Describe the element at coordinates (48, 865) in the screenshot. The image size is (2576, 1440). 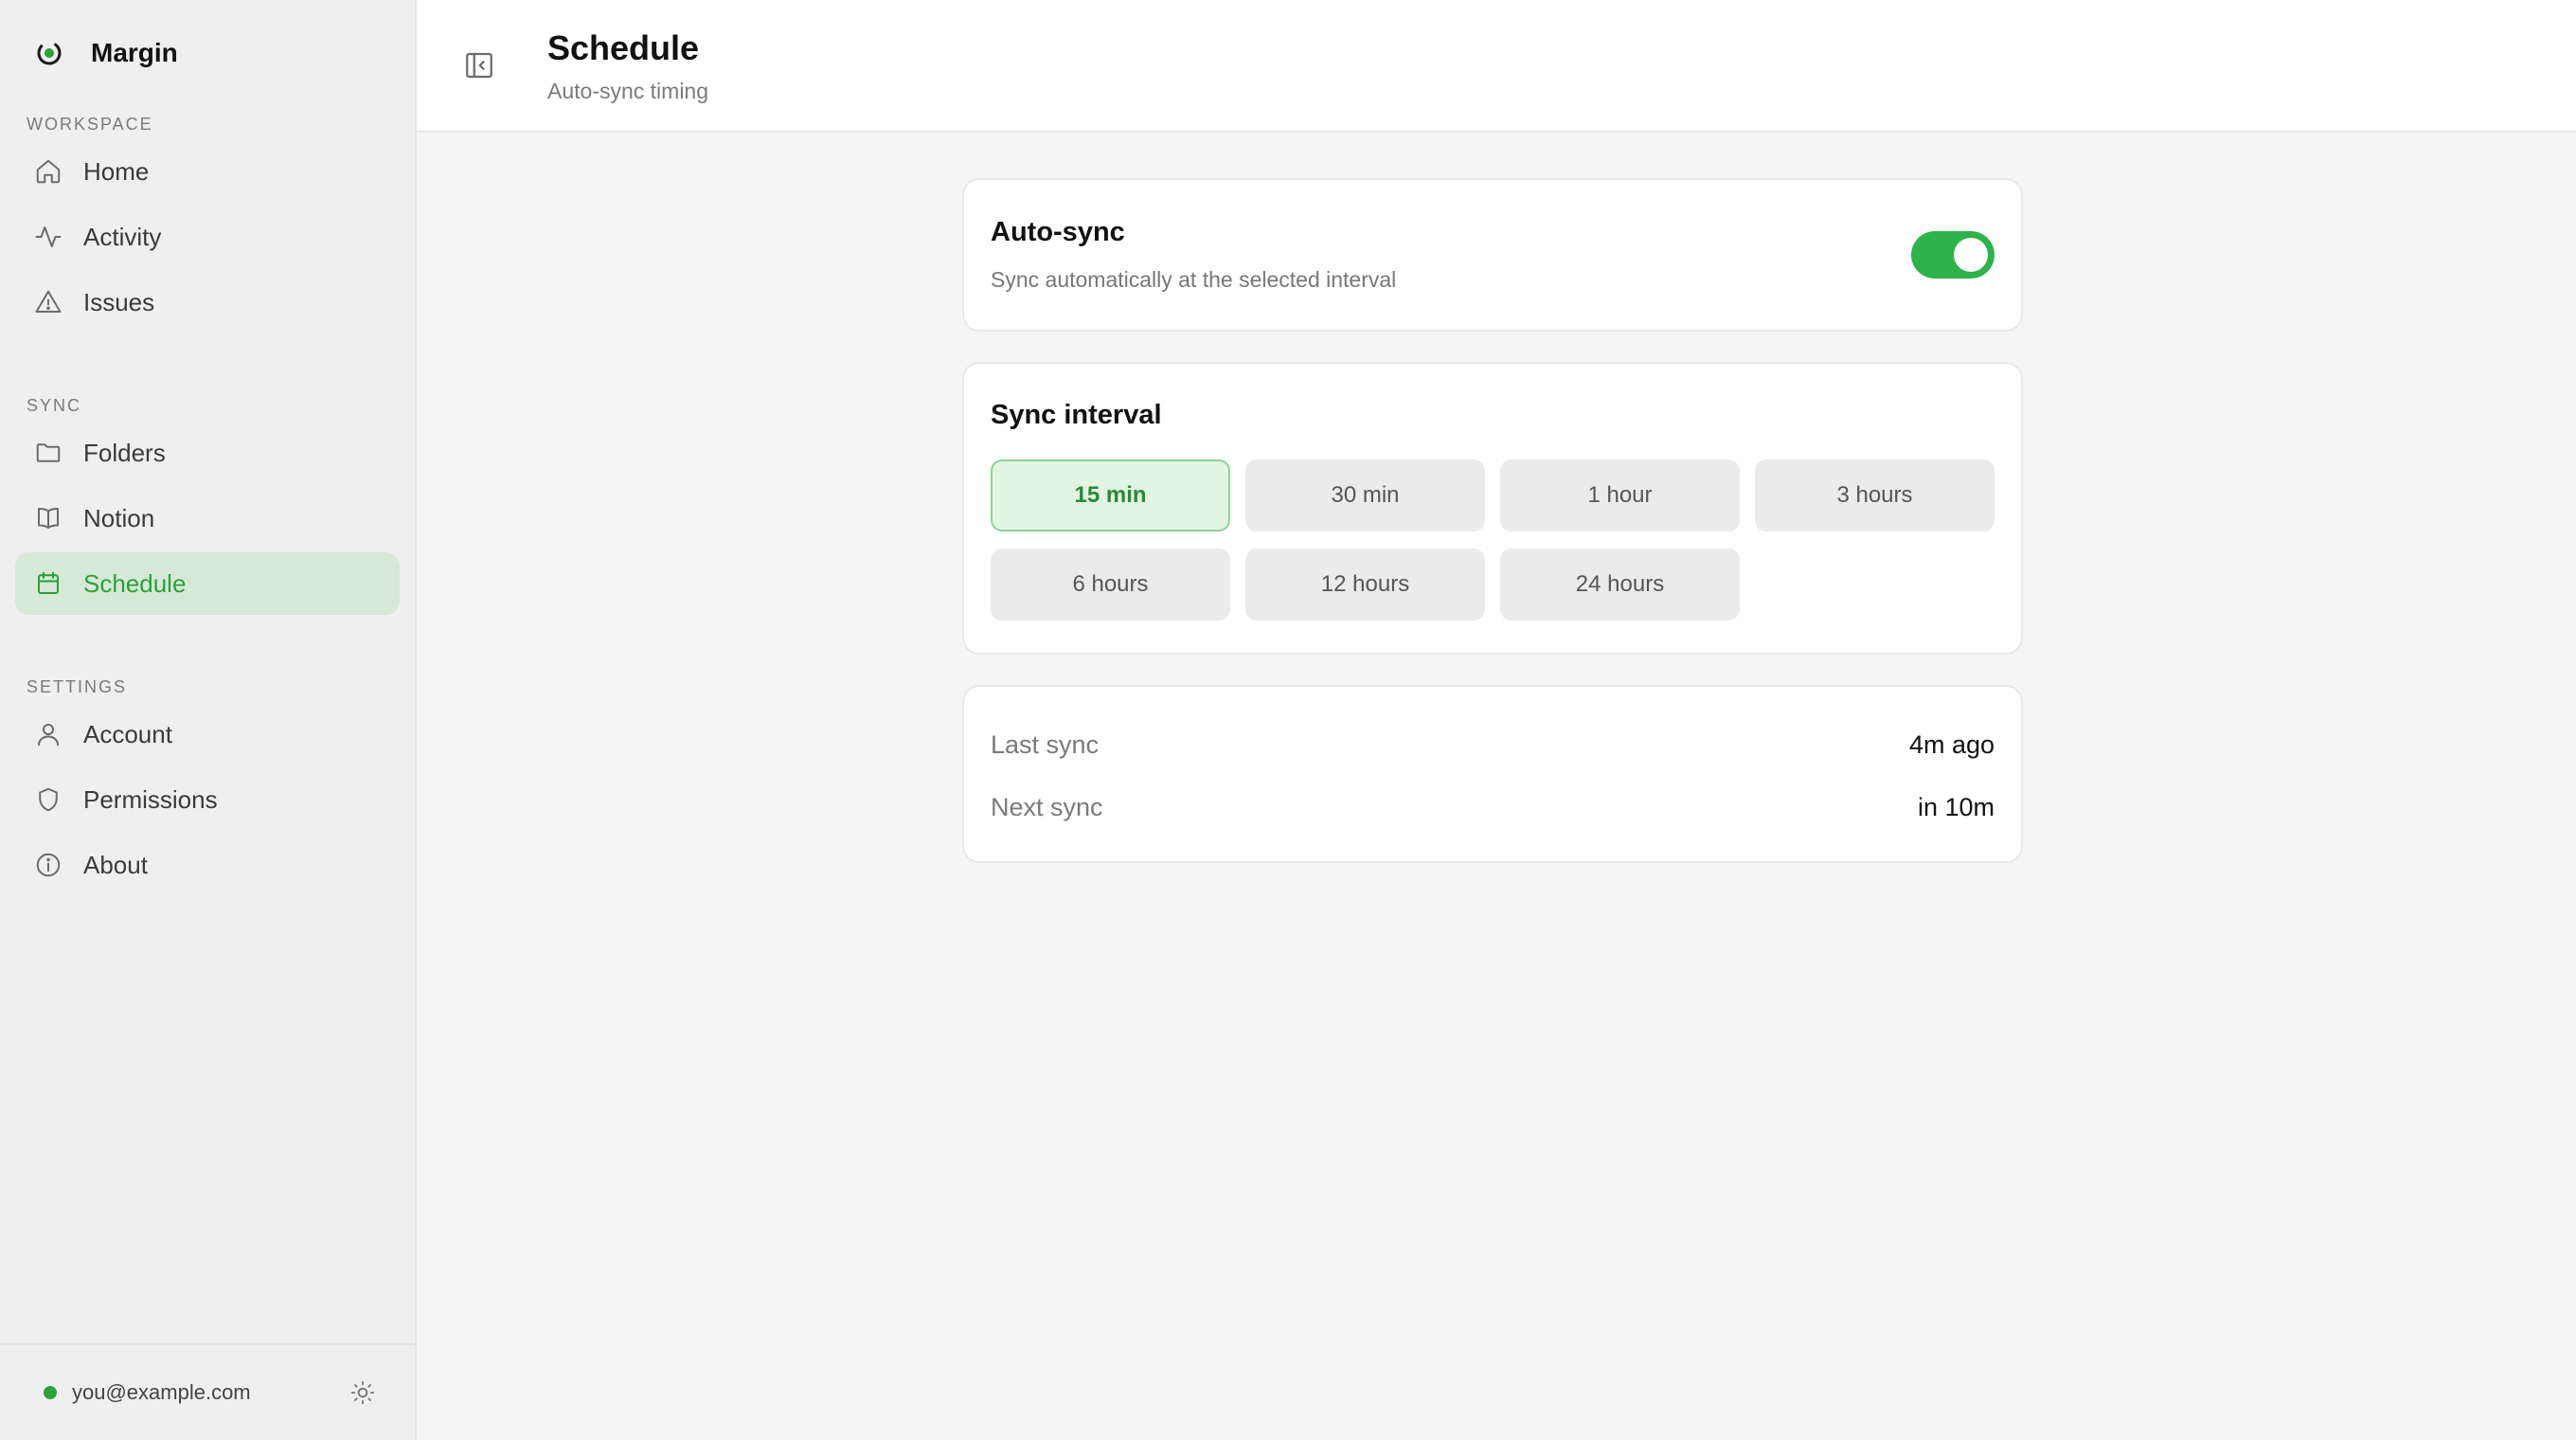
I see `info-icon` at that location.